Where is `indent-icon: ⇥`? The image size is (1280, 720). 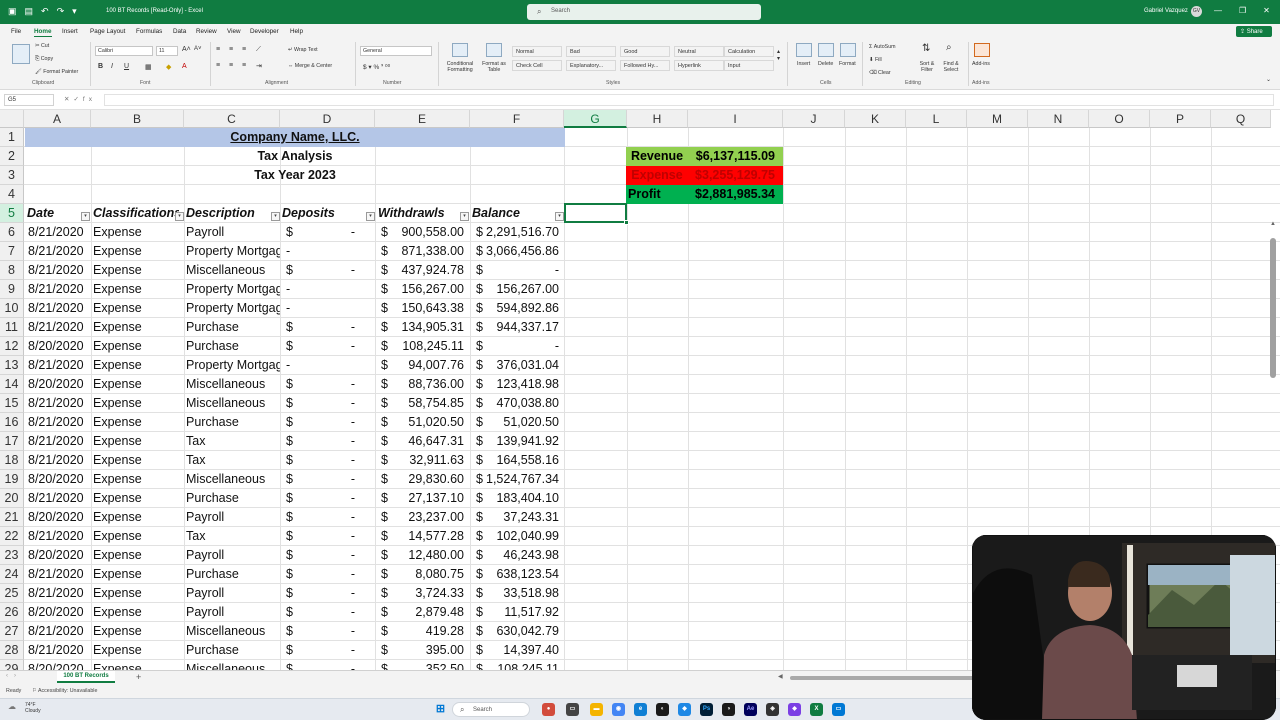 indent-icon: ⇥ is located at coordinates (259, 66).